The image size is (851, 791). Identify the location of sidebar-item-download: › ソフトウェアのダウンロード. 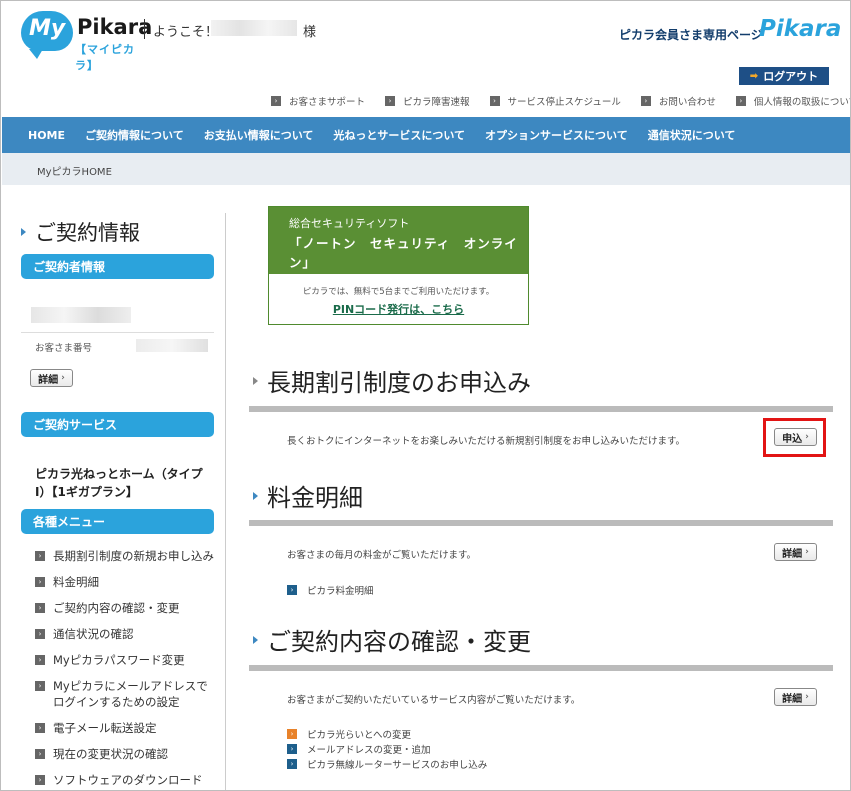
(125, 780).